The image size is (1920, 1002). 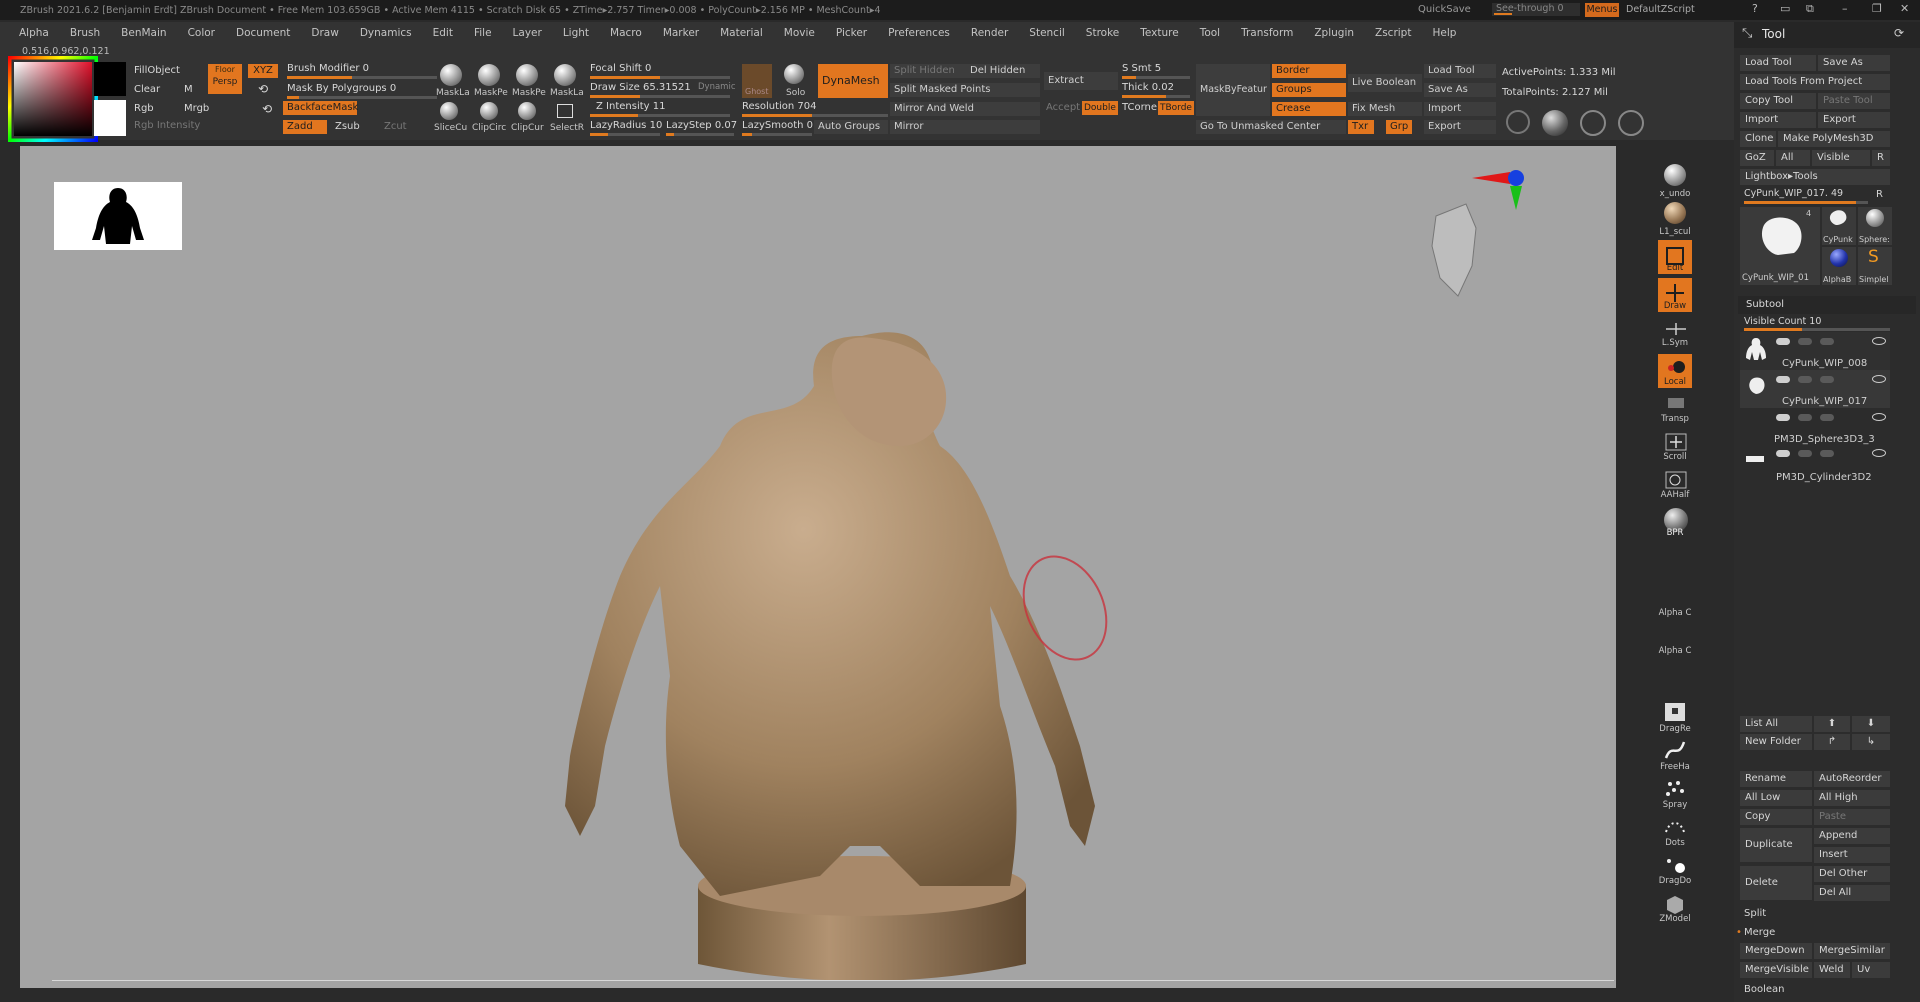 I want to click on load-tools-from-project-button: Load Tools From Project, so click(x=1815, y=82).